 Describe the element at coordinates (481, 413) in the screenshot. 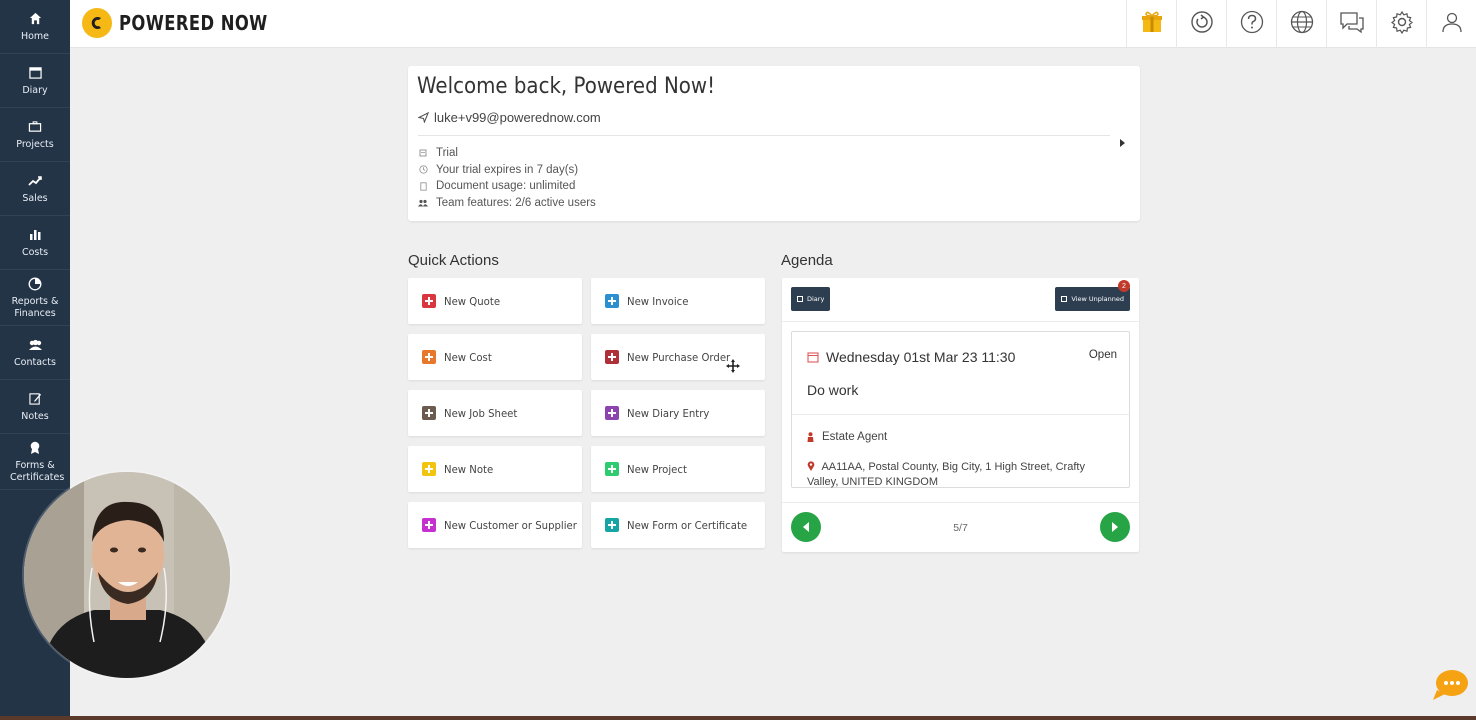

I see `action-label: New Job Sheet` at that location.